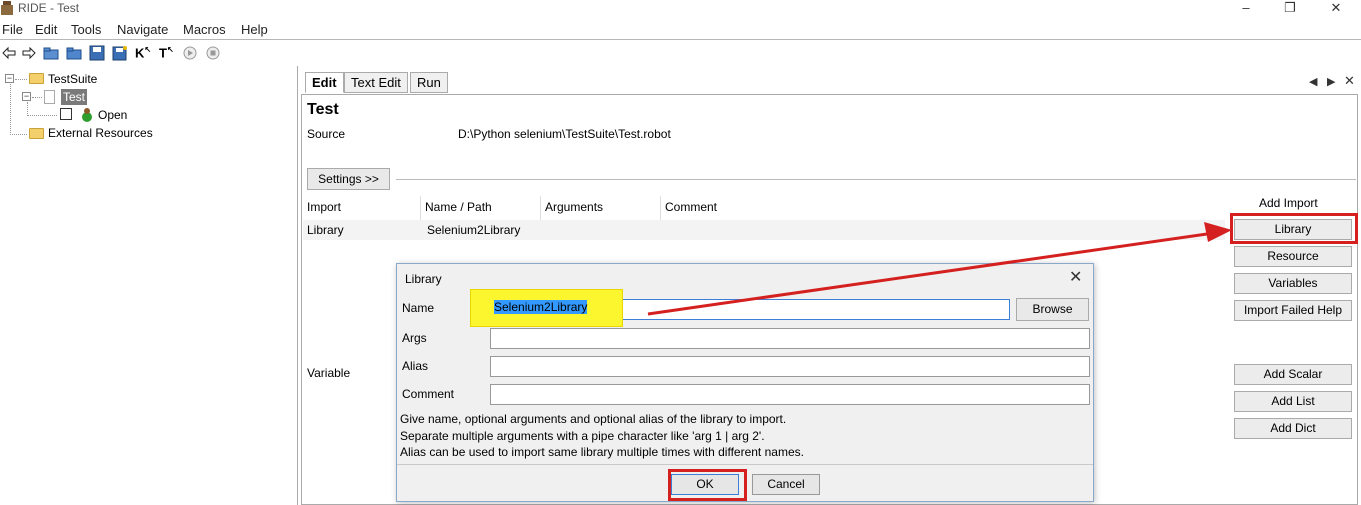 Image resolution: width=1361 pixels, height=505 pixels. Describe the element at coordinates (36, 133) in the screenshot. I see `external-folder-icon` at that location.